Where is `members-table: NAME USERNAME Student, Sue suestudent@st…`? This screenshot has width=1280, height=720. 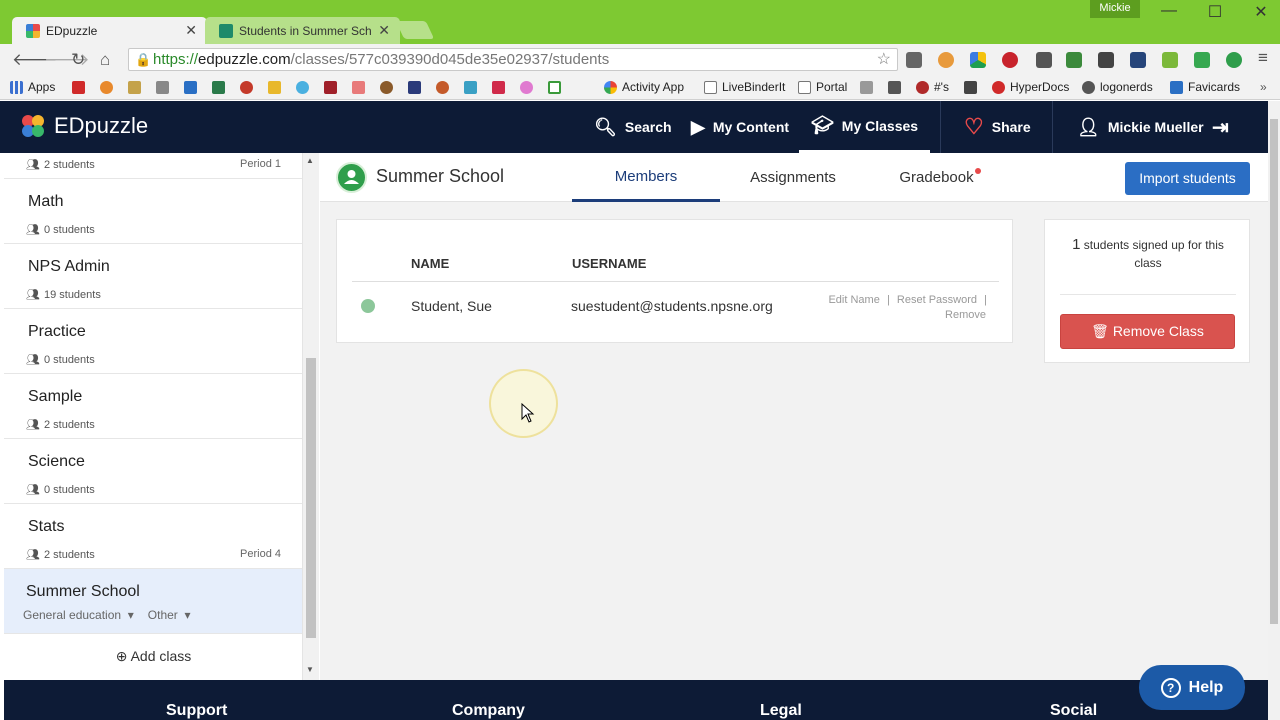 members-table: NAME USERNAME Student, Sue suestudent@st… is located at coordinates (674, 281).